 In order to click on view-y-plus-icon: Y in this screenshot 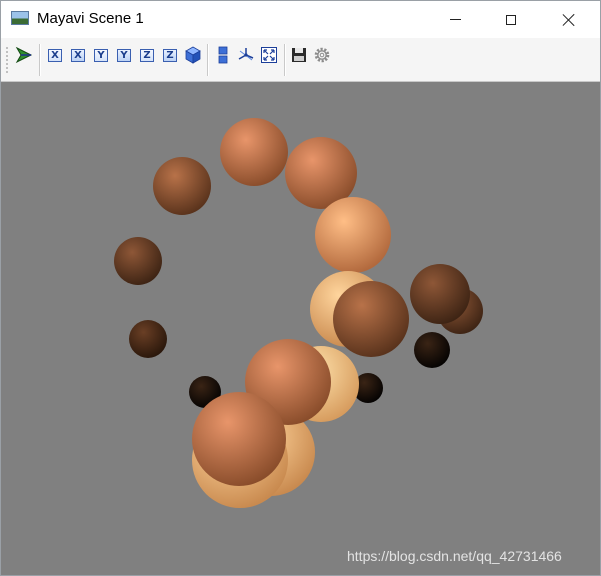, I will do `click(124, 55)`.